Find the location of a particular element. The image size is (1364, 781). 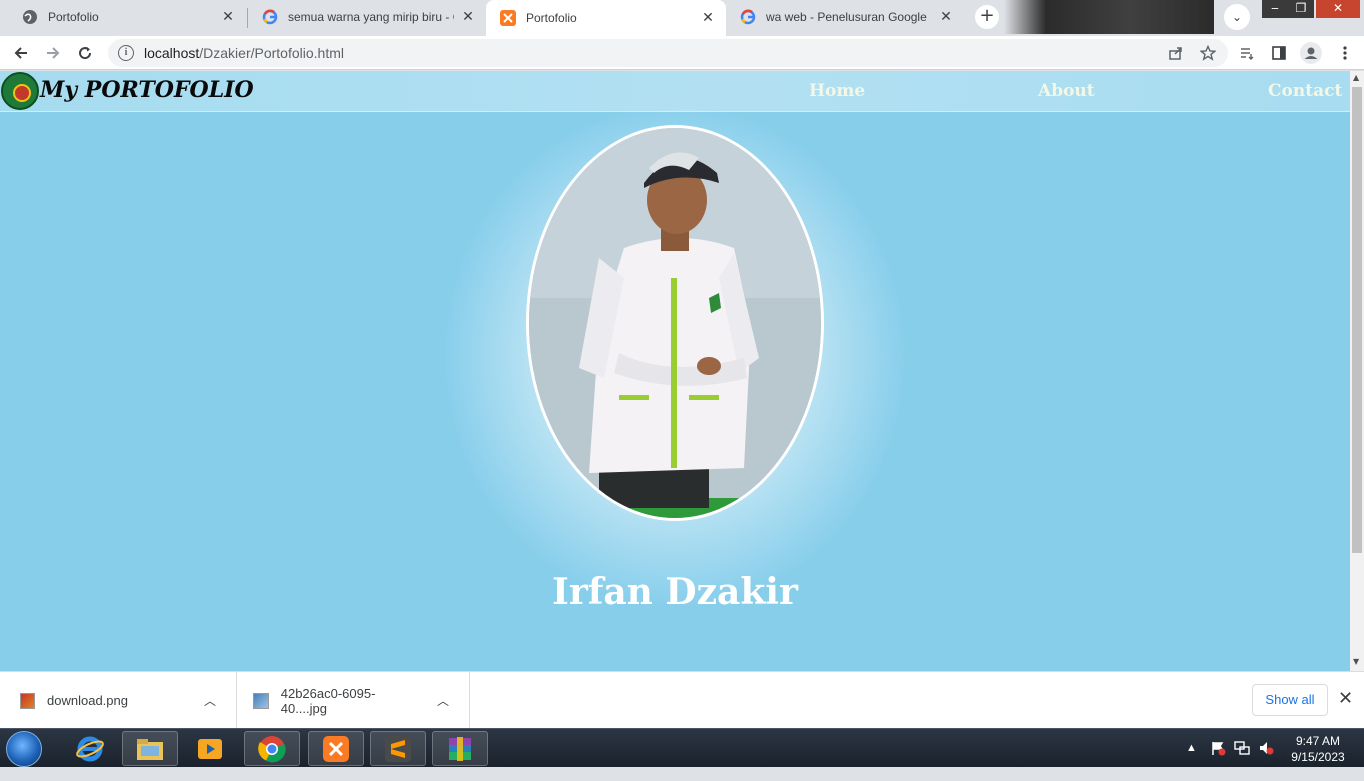

clock-time: 9:47 AM is located at coordinates (1318, 741).